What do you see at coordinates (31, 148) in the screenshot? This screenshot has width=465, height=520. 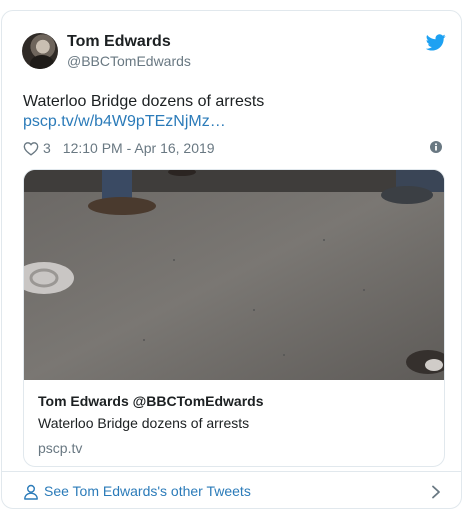 I see `heart-icon` at bounding box center [31, 148].